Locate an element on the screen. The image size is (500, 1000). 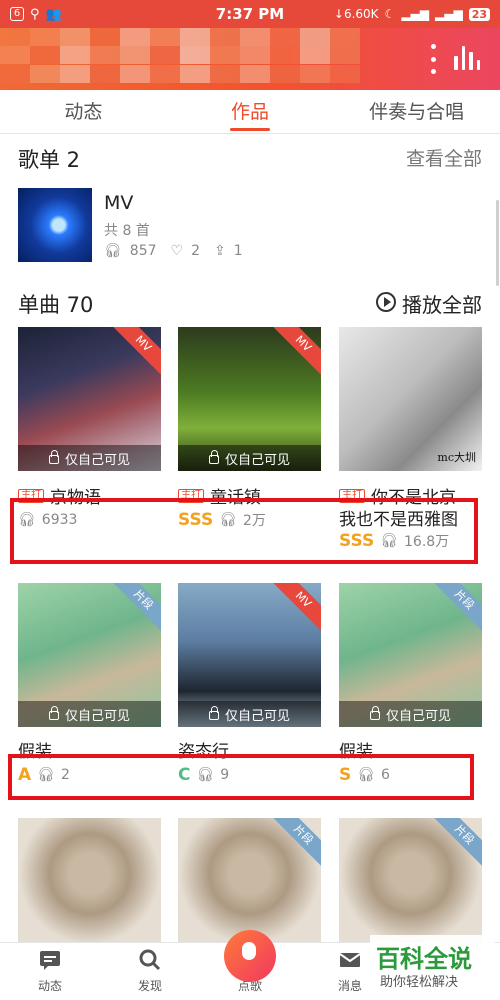
network-speed: ↓6.60K is located at coordinates (356, 14).